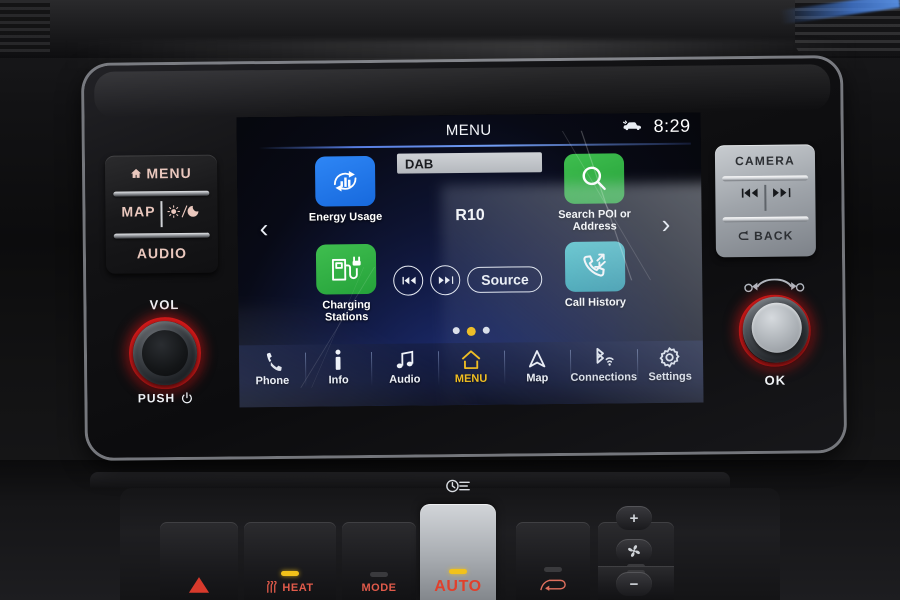 This screenshot has width=900, height=600. What do you see at coordinates (553, 561) in the screenshot?
I see `climate-recirculate-button` at bounding box center [553, 561].